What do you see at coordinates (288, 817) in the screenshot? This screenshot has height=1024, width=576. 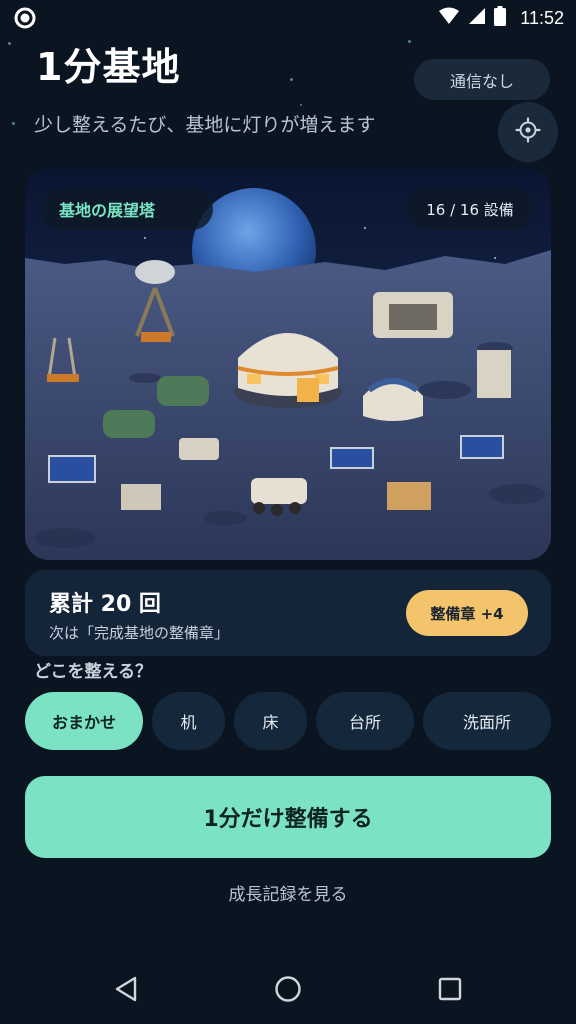 I see `start-maintenance-button: 1分だけ整備する` at bounding box center [288, 817].